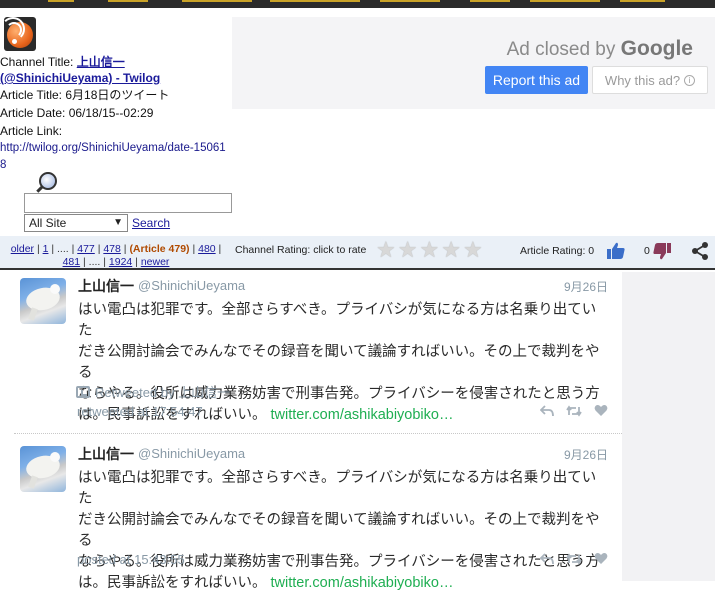  Describe the element at coordinates (656, 48) in the screenshot. I see `google-brand: Google` at that location.